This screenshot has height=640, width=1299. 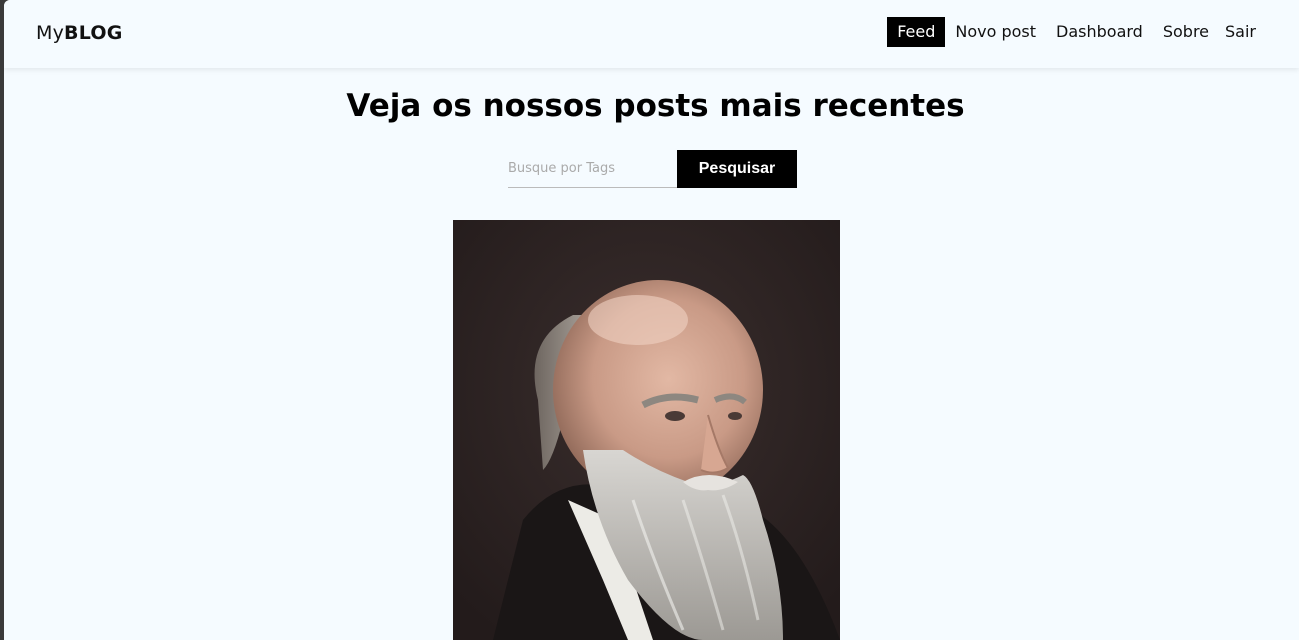 I want to click on search-input, so click(x=592, y=169).